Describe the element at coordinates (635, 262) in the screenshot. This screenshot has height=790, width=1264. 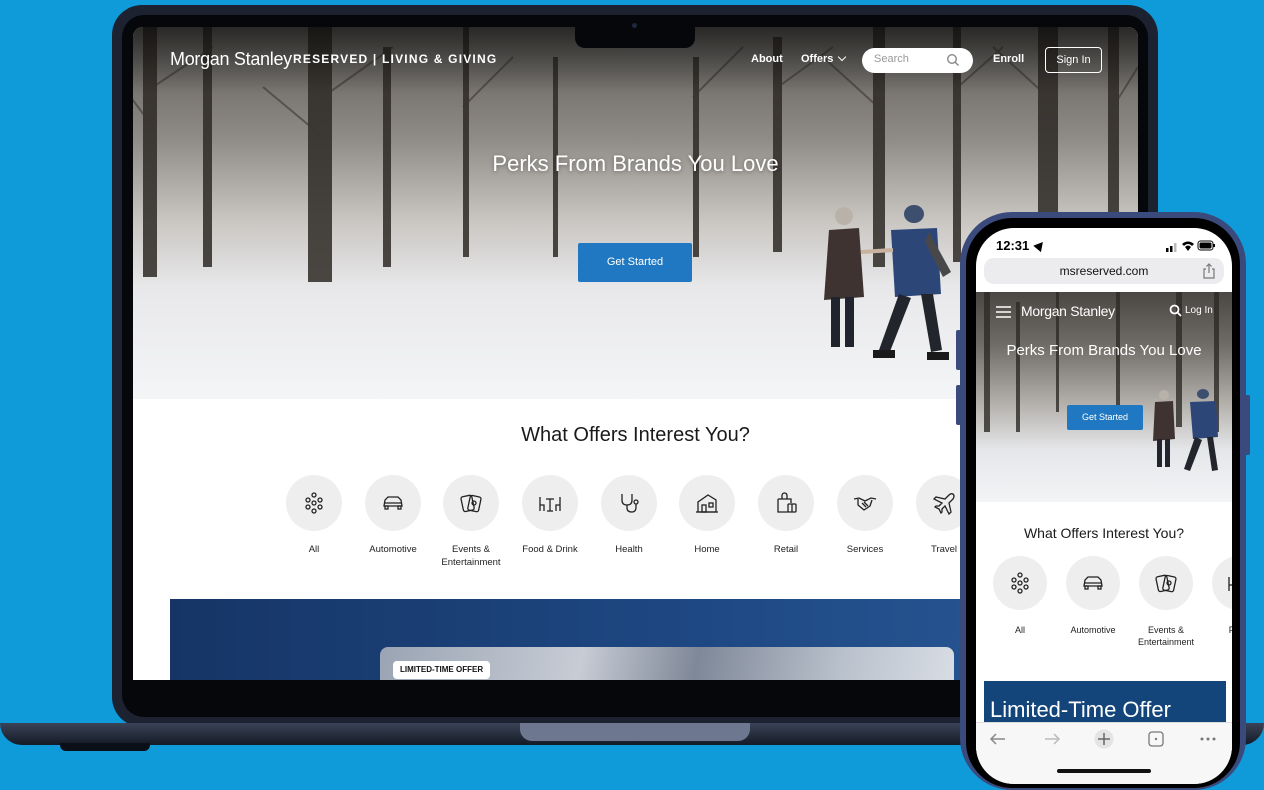
I see `get-started-button: Get Started` at that location.